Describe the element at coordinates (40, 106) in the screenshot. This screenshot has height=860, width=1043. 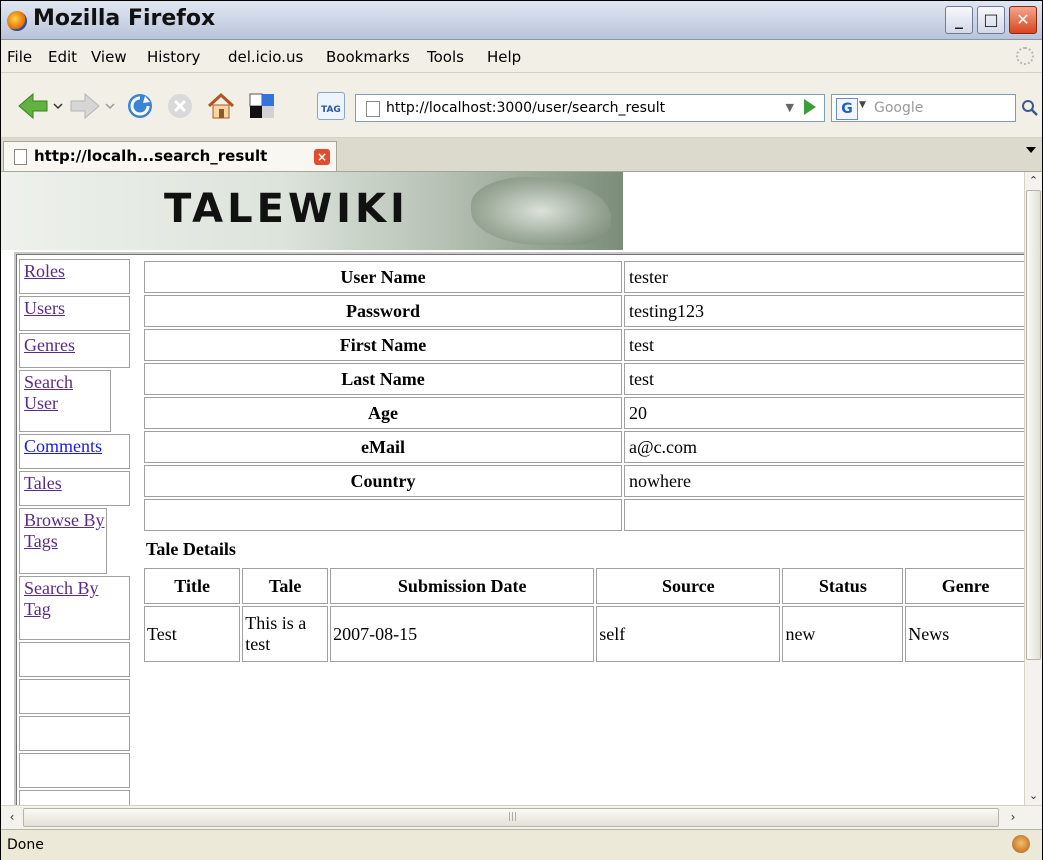
I see `back-button` at that location.